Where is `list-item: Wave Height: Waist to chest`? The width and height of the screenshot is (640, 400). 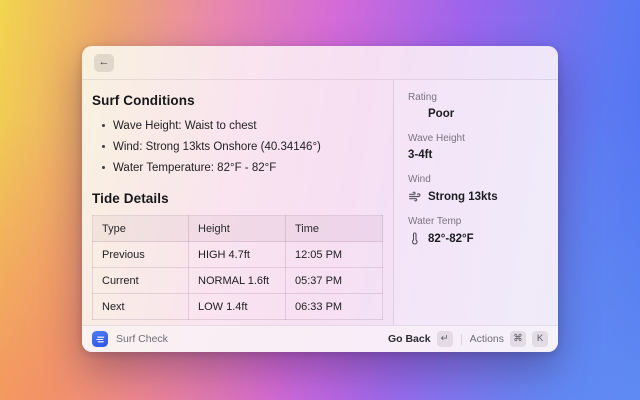 list-item: Wave Height: Waist to chest is located at coordinates (241, 125).